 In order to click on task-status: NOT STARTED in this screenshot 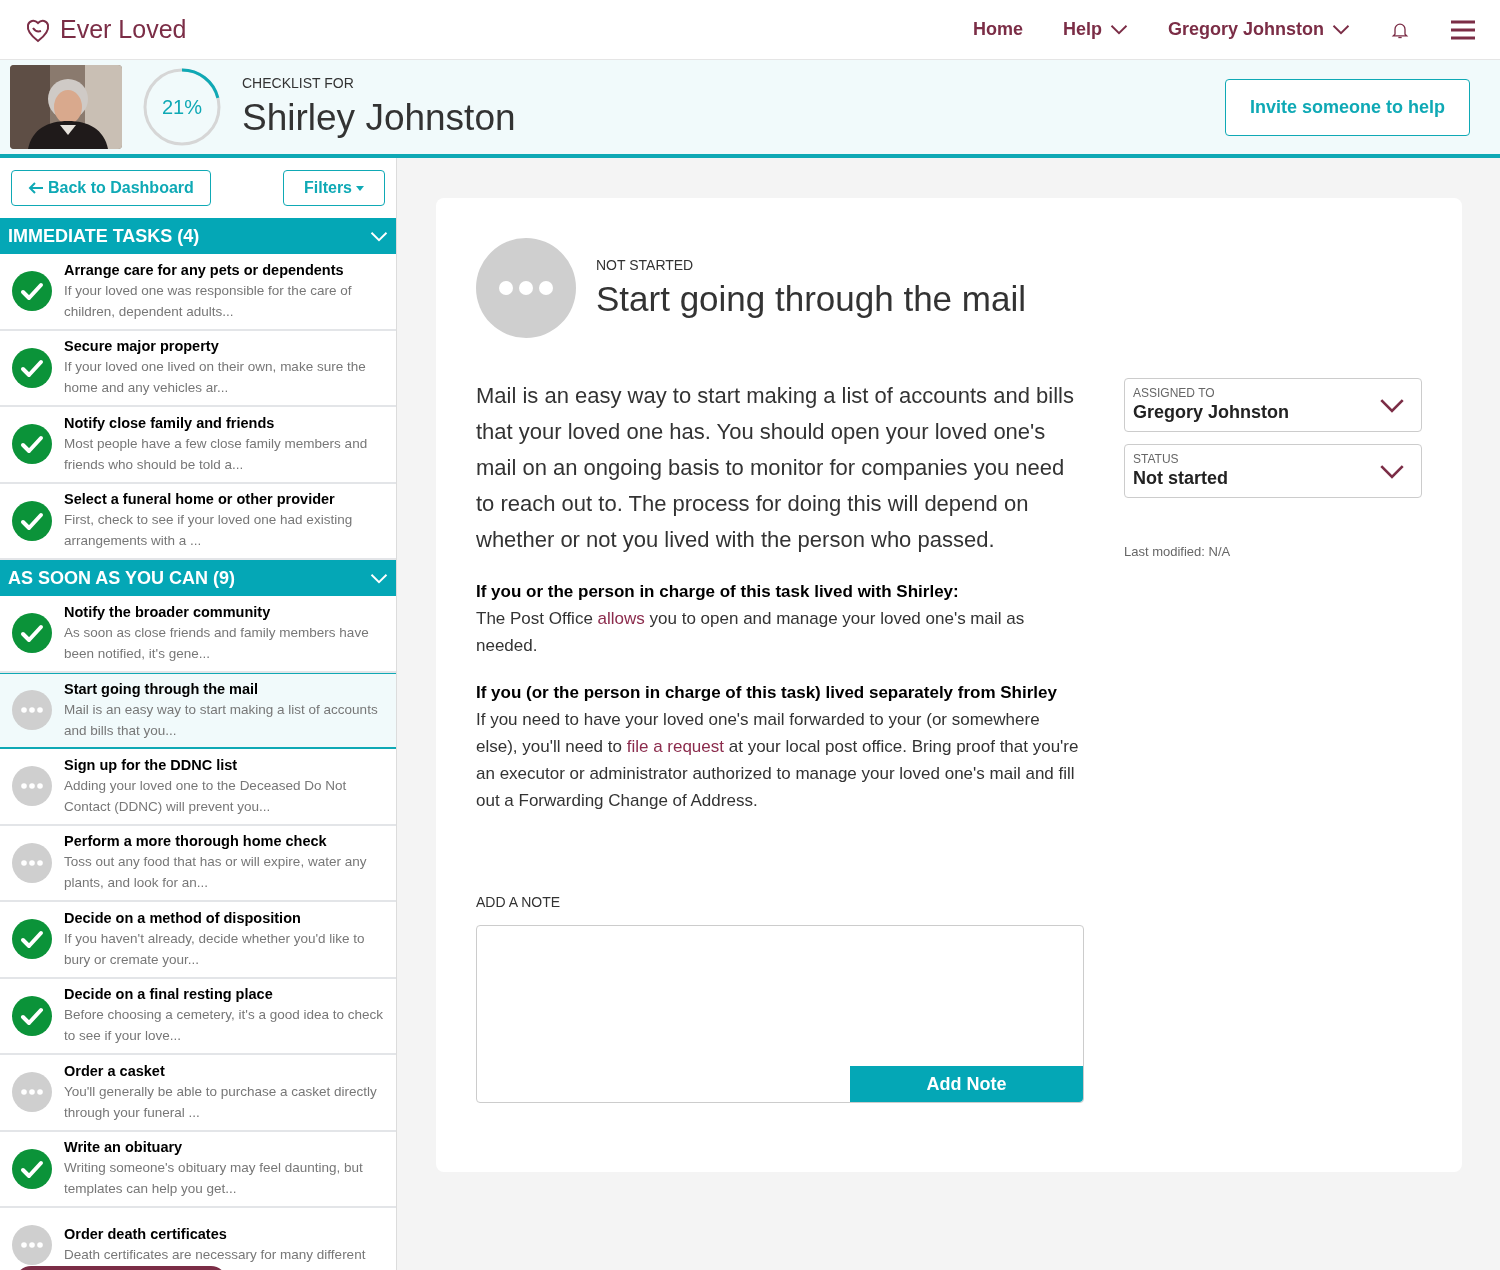, I will do `click(645, 265)`.